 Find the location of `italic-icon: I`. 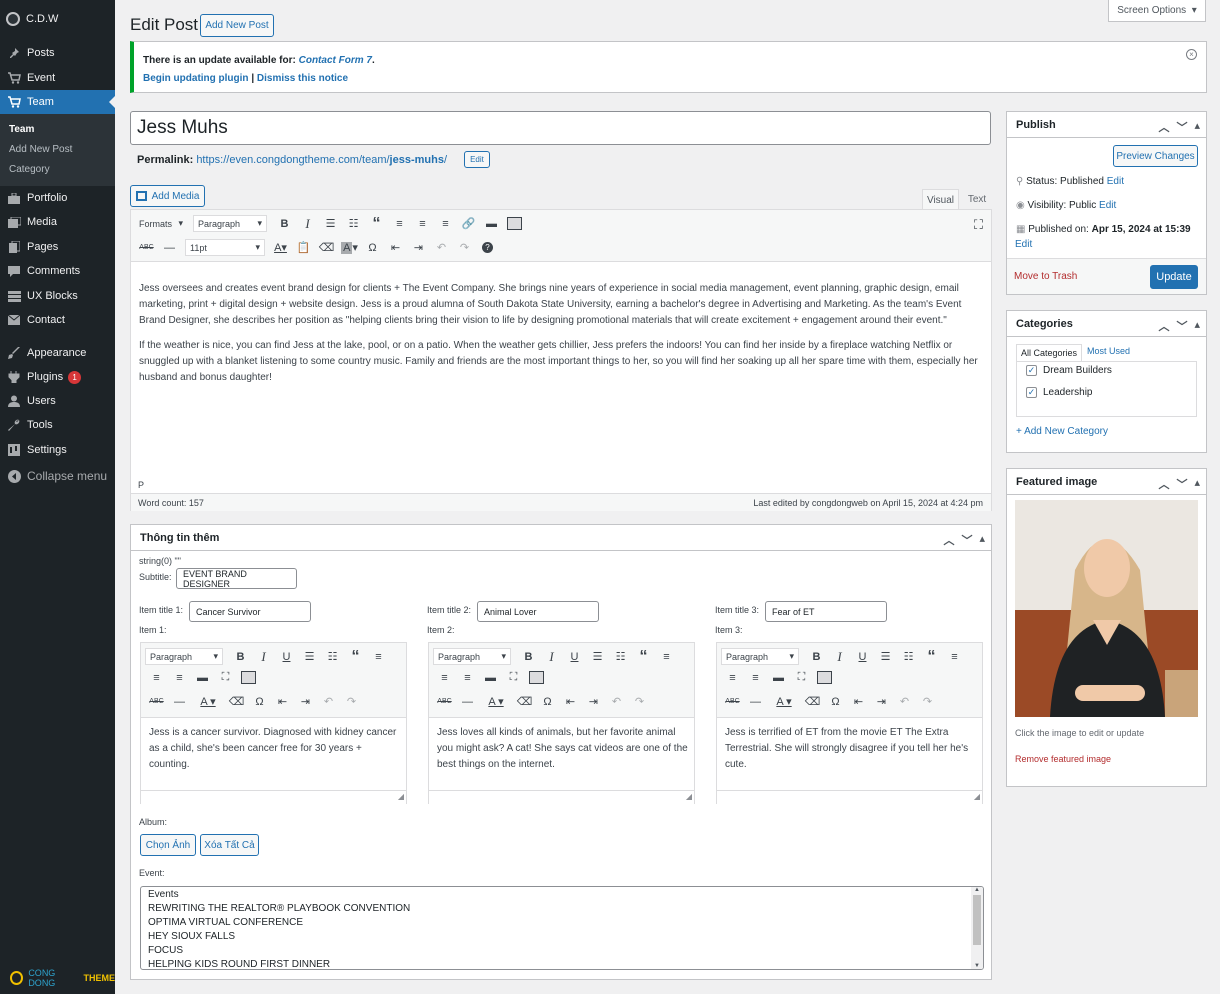

italic-icon: I is located at coordinates (839, 656).